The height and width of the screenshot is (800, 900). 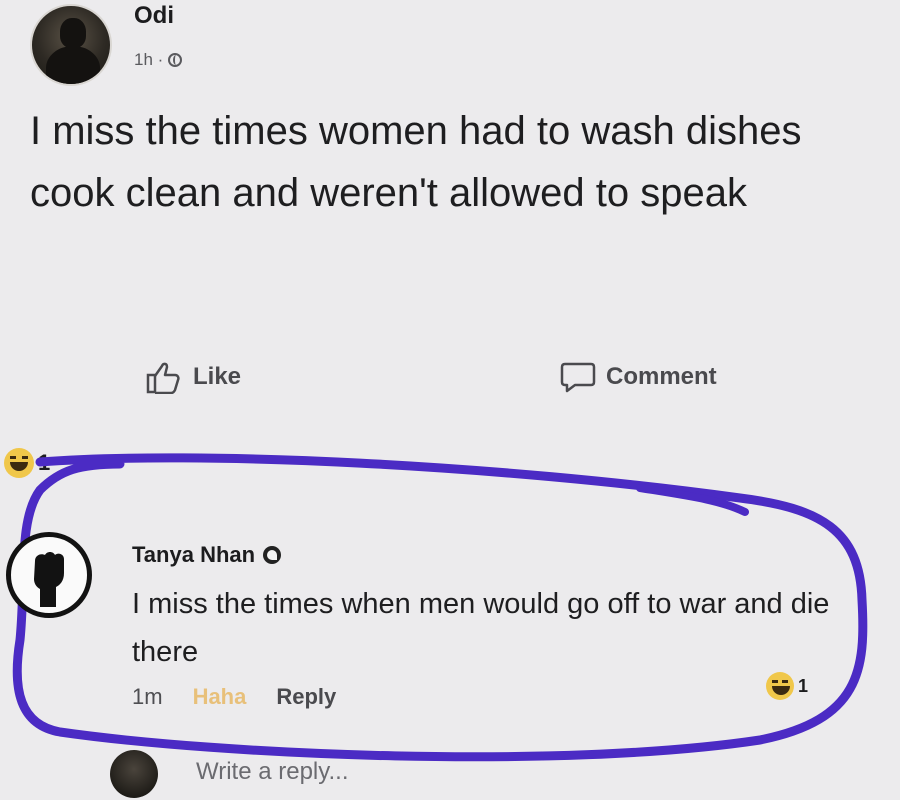 I want to click on like-label: Like, so click(x=217, y=376).